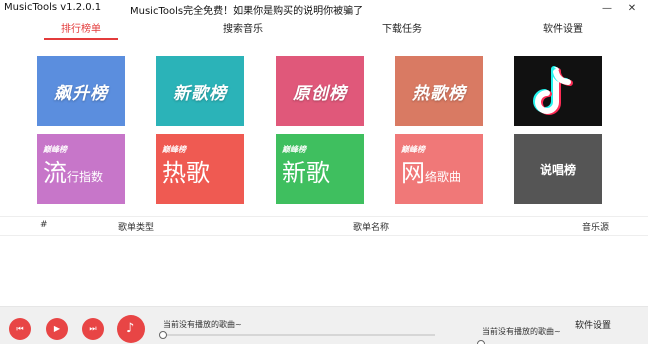 The width and height of the screenshot is (648, 344). I want to click on chart-tile-title: 热歌, so click(186, 173).